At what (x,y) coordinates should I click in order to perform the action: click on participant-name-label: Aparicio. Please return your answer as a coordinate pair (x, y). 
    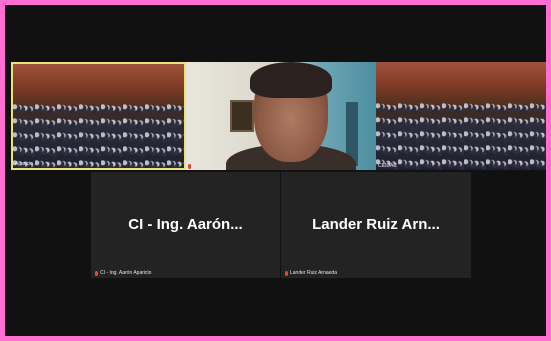
    Looking at the image, I should click on (24, 164).